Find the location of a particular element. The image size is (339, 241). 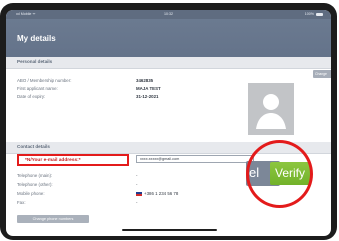

status-bar: ıııl Mobile ᯤ 10:32 100% is located at coordinates (168, 14).